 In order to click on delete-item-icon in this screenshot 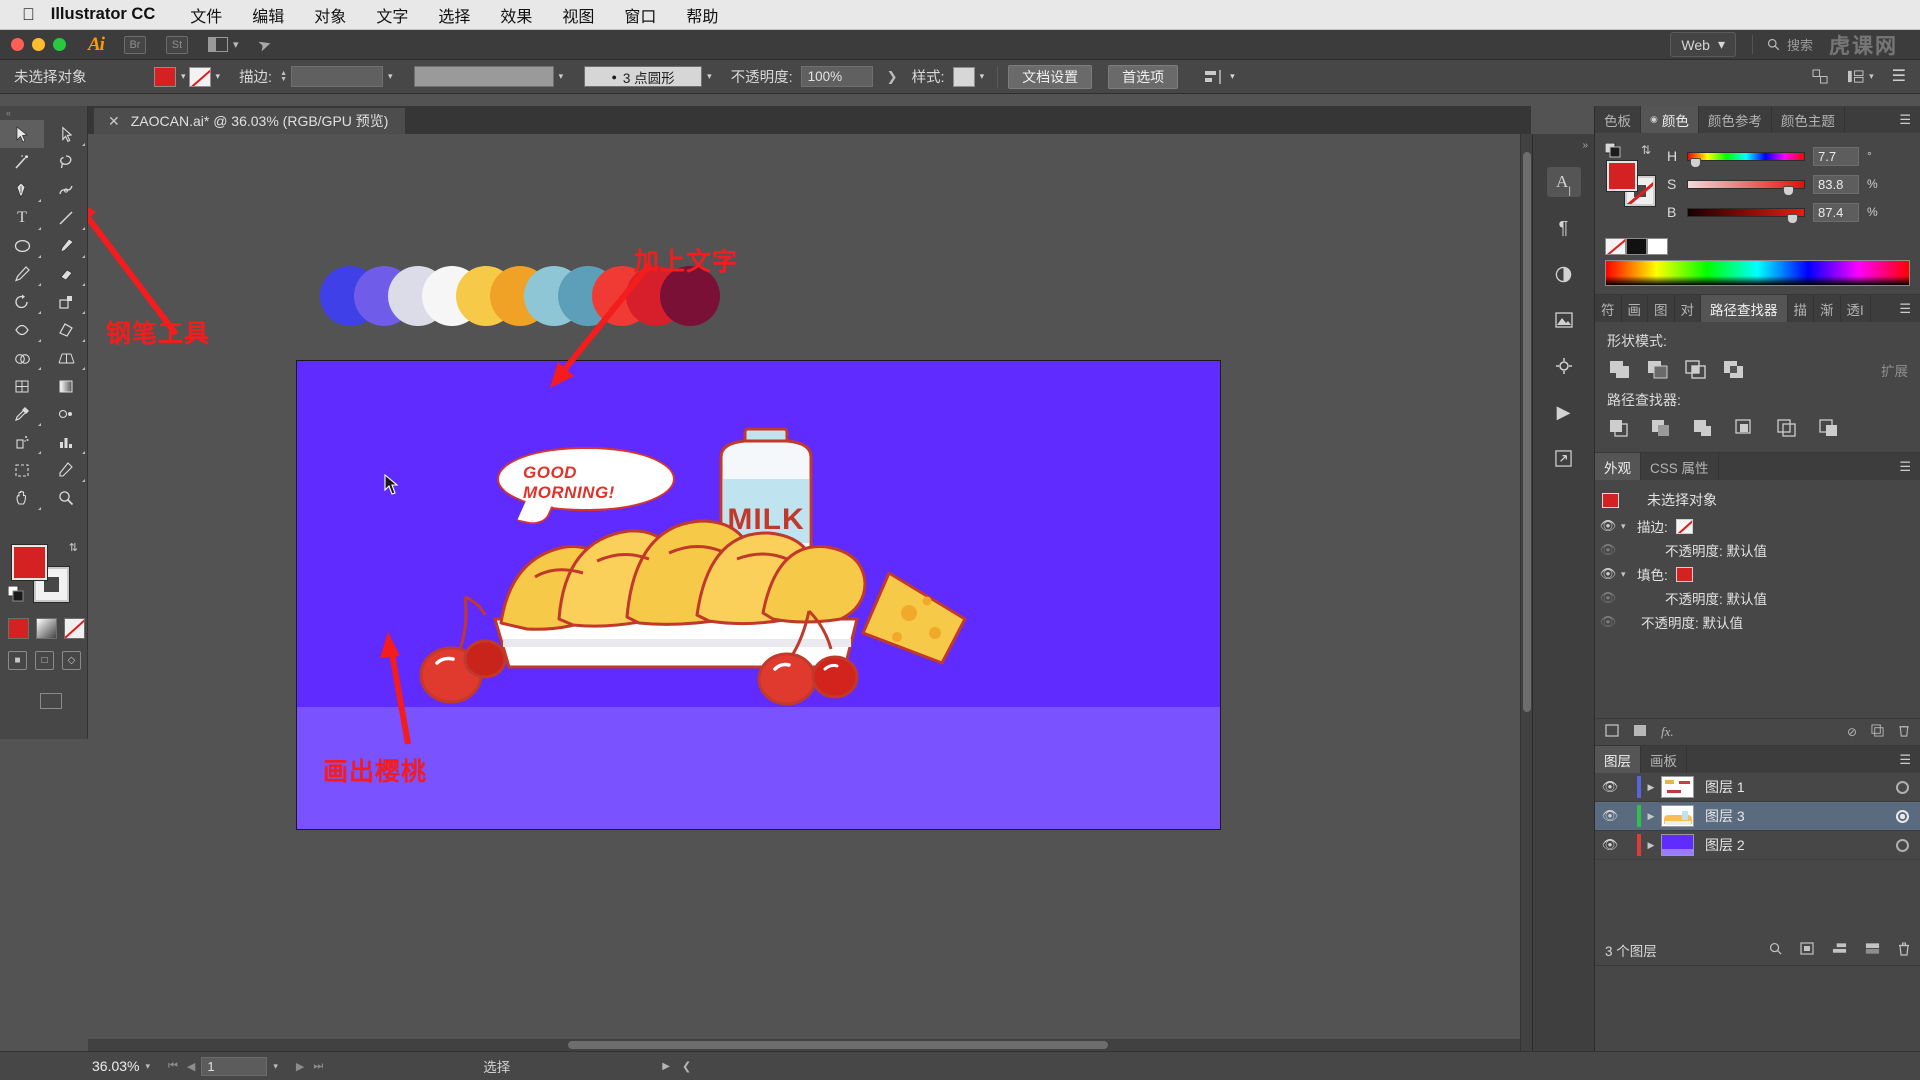, I will do `click(1904, 732)`.